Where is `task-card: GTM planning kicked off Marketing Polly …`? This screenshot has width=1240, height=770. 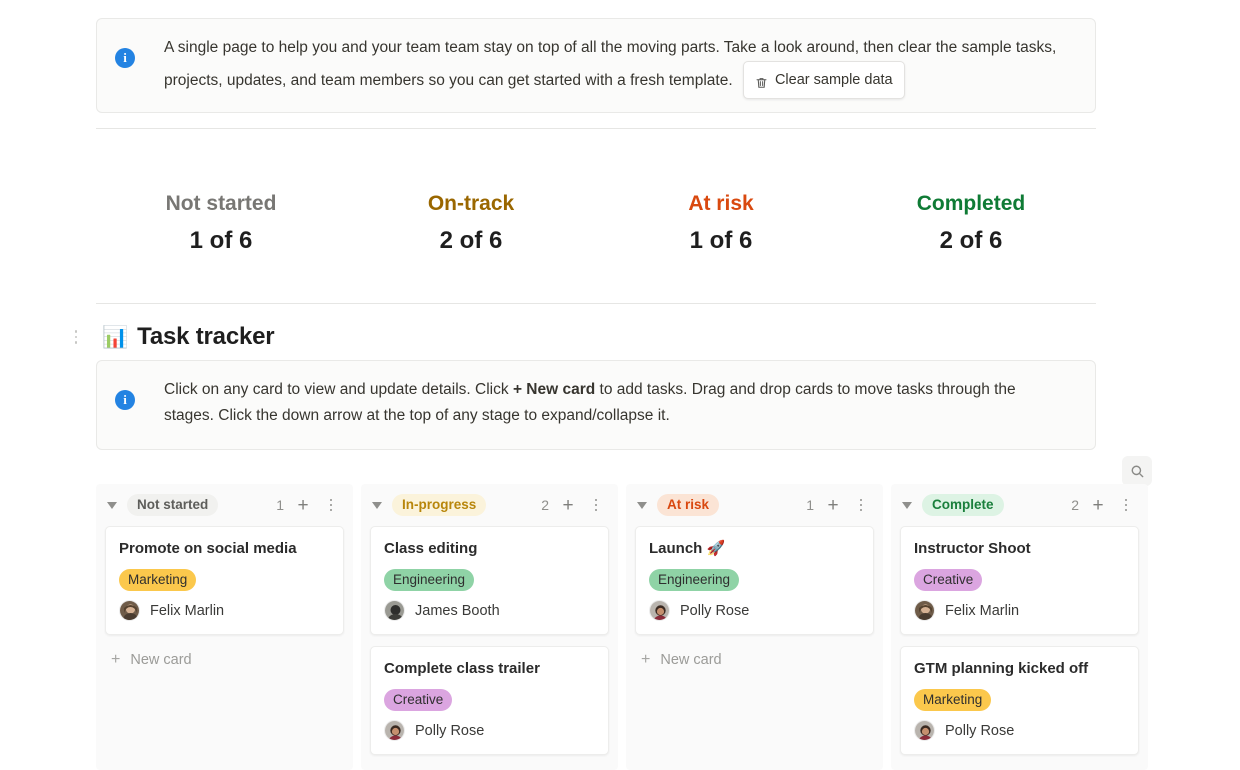 task-card: GTM planning kicked off Marketing Polly … is located at coordinates (1019, 700).